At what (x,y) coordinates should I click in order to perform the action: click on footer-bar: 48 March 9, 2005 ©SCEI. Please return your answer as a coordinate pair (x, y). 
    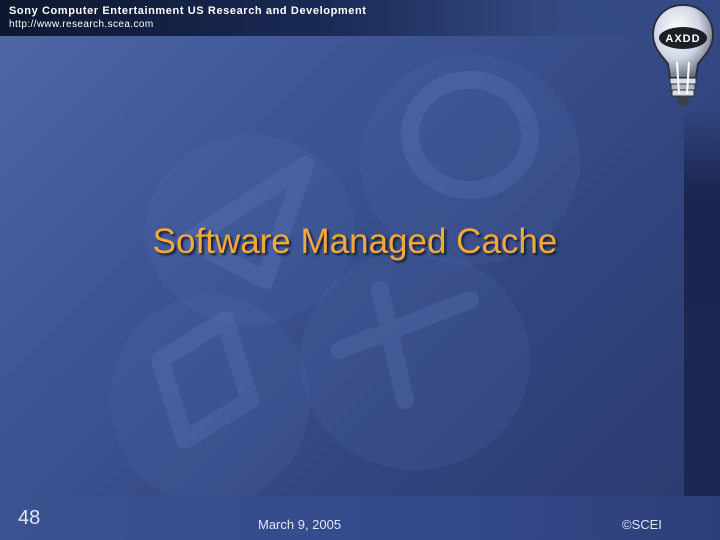
    Looking at the image, I should click on (360, 518).